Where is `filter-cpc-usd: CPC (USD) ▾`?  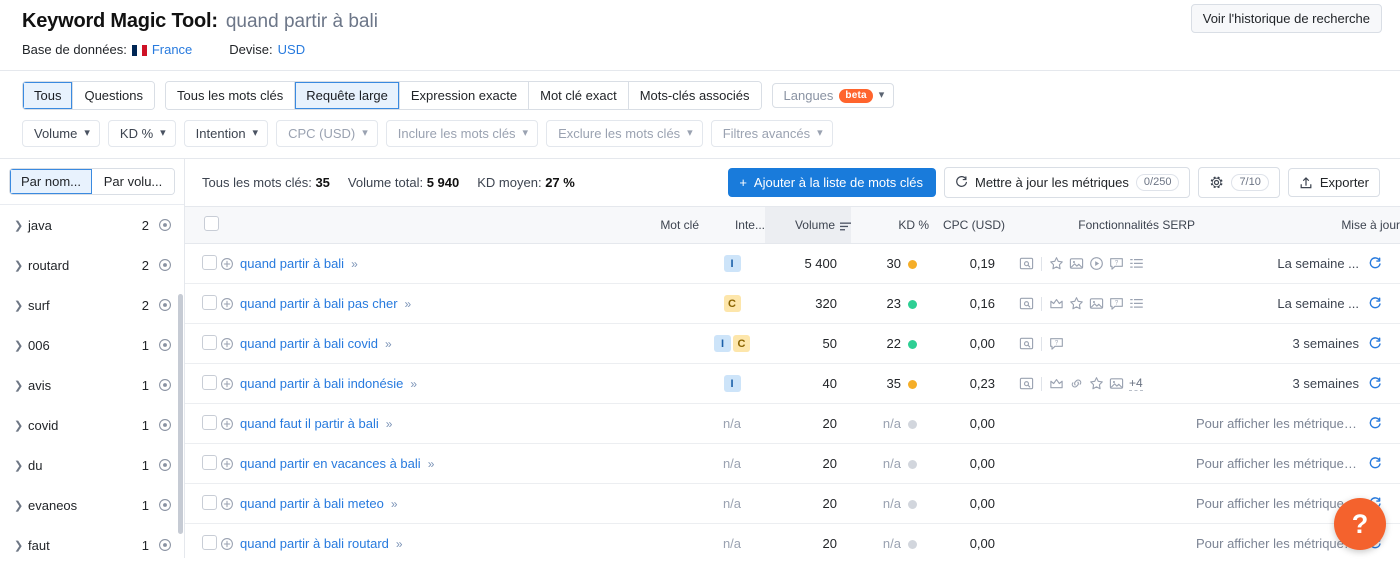
filter-cpc-usd: CPC (USD) ▾ is located at coordinates (327, 133).